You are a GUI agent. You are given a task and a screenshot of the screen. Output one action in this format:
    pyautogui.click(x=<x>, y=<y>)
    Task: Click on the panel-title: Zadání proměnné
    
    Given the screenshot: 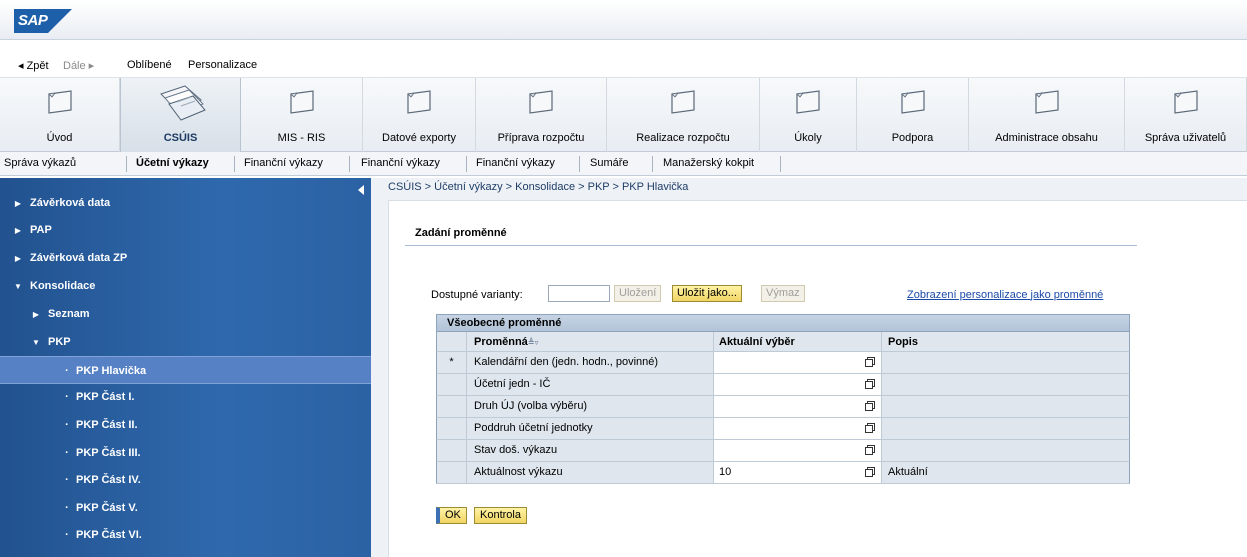 What is the action you would take?
    pyautogui.click(x=461, y=233)
    